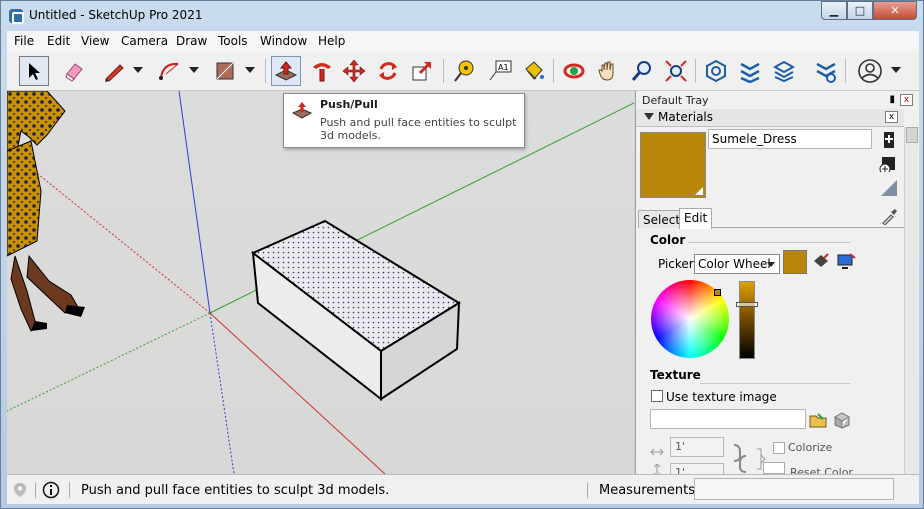 The image size is (924, 509). I want to click on tape-measure-icon, so click(464, 71).